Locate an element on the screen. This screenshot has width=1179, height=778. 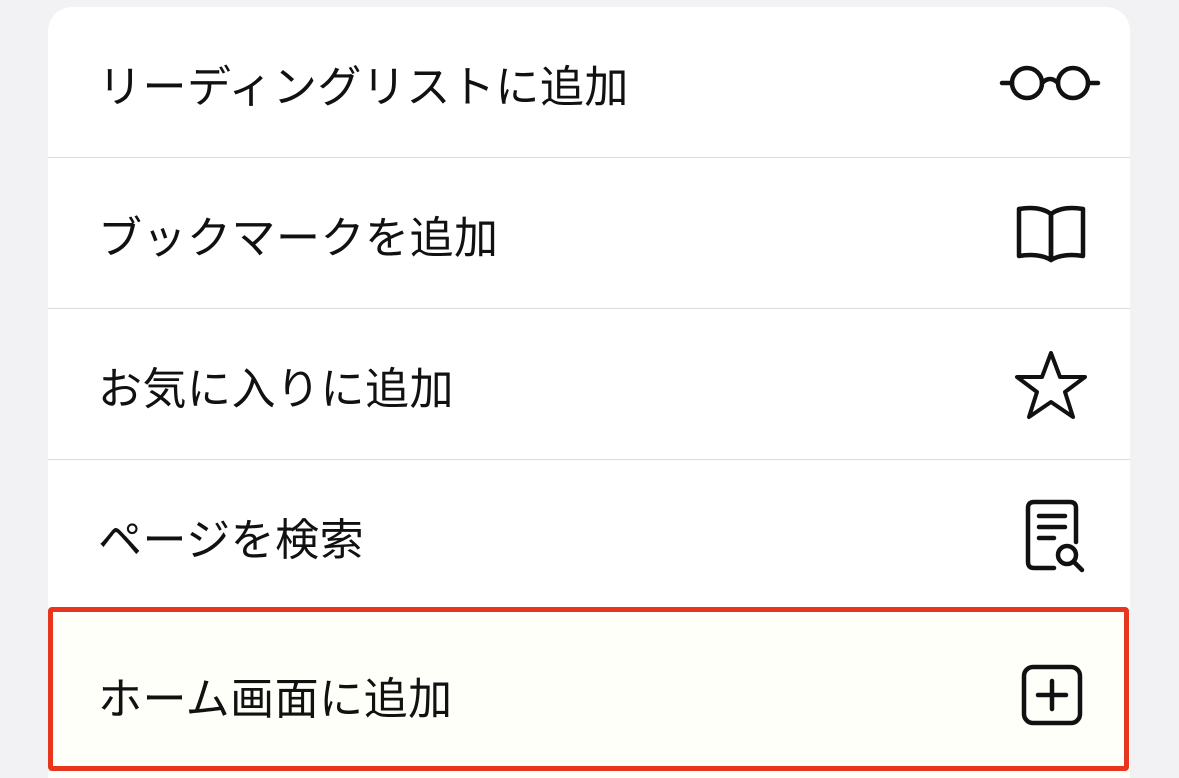
book-icon is located at coordinates (1051, 233).